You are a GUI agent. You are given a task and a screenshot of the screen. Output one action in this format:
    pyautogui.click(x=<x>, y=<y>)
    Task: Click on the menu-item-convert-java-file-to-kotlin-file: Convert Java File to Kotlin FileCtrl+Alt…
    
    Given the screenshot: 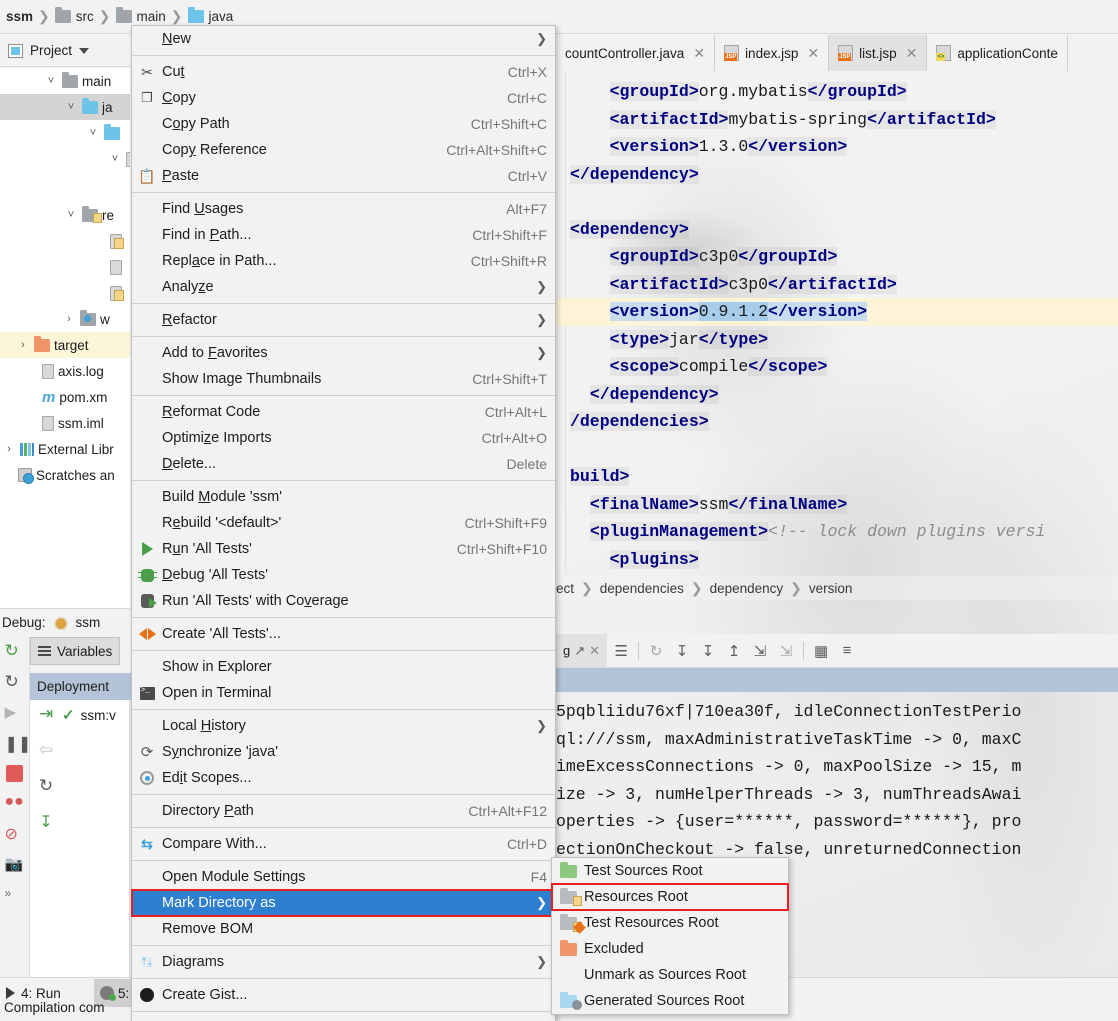 What is the action you would take?
    pyautogui.click(x=343, y=1018)
    